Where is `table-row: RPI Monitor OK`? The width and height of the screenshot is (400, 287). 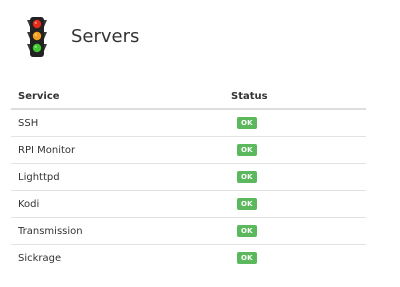 table-row: RPI Monitor OK is located at coordinates (188, 150).